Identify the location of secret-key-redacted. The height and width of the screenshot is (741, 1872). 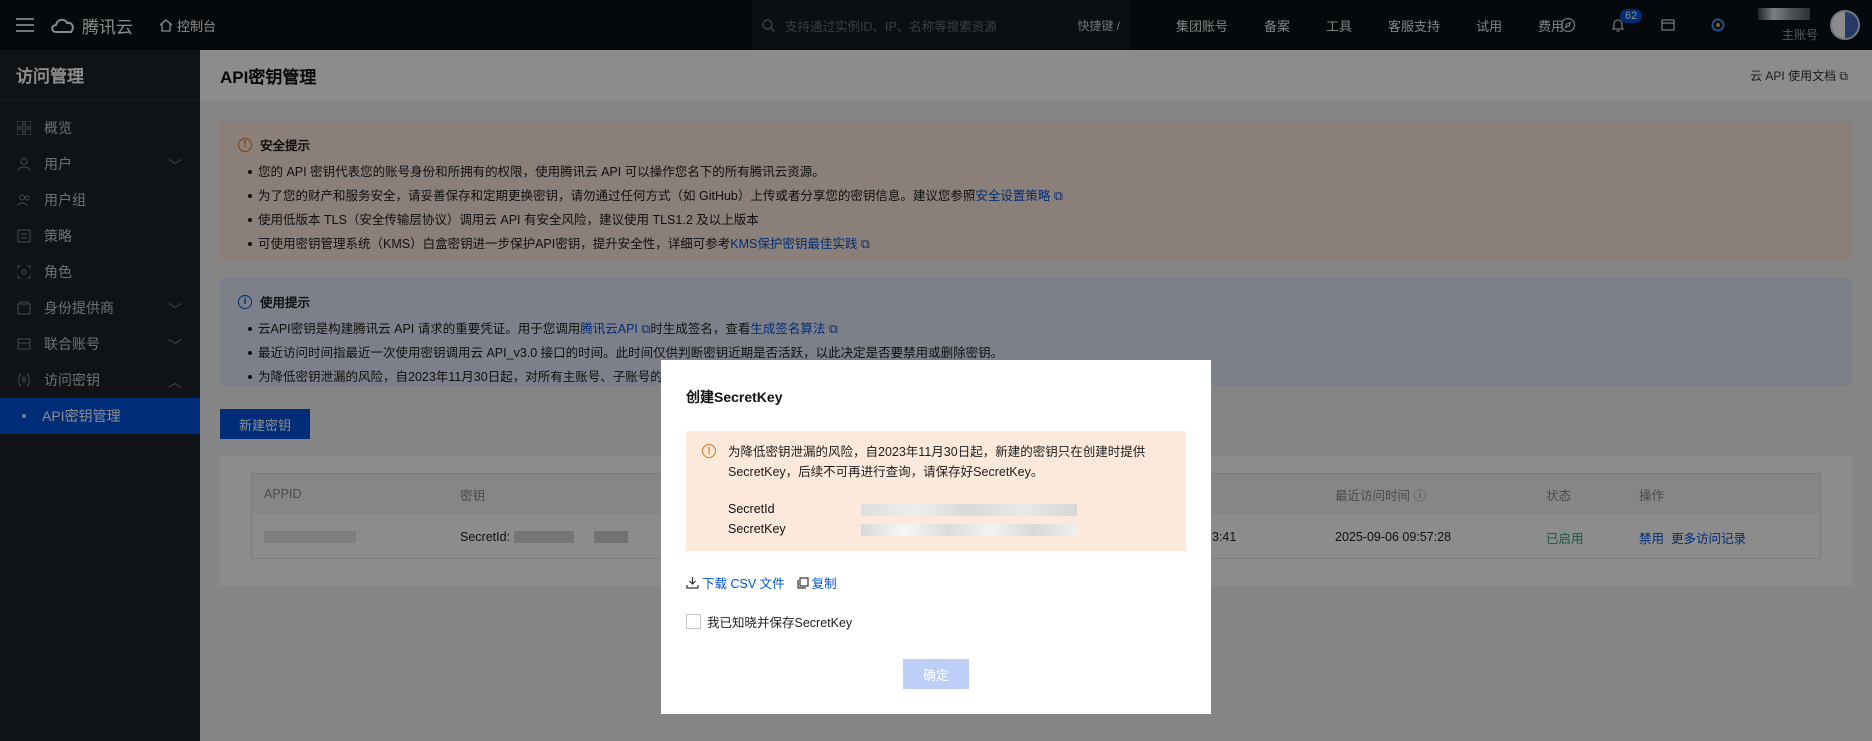
(969, 530).